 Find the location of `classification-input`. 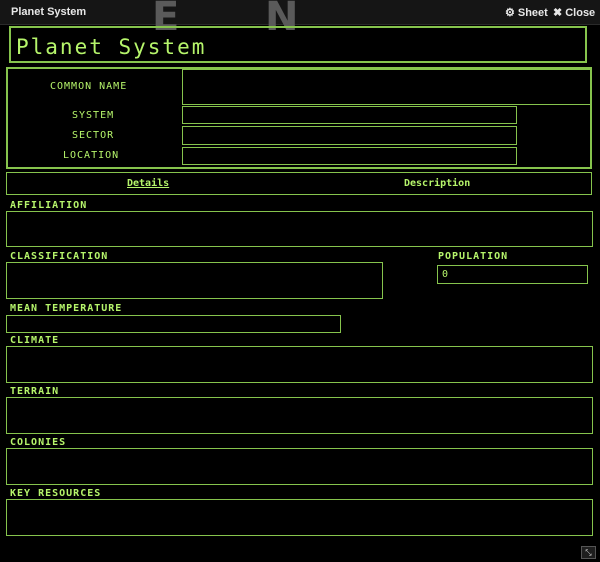

classification-input is located at coordinates (194, 280).